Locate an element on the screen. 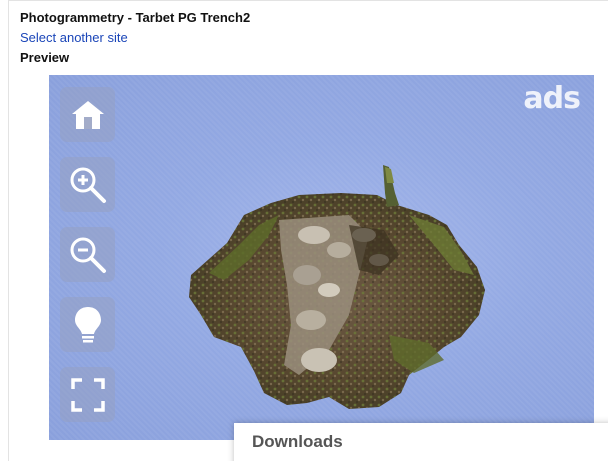  lightbulb-icon is located at coordinates (87, 324).